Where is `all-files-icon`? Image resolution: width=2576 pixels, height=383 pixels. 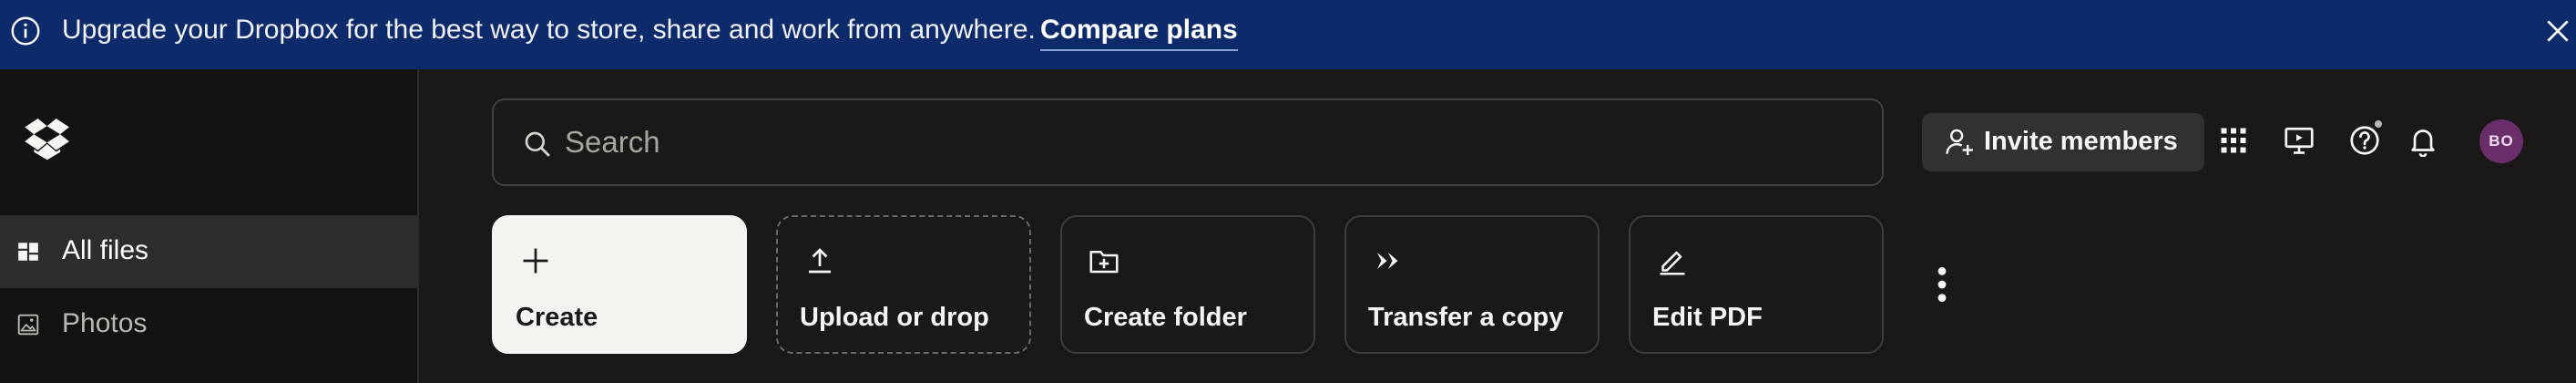
all-files-icon is located at coordinates (28, 252).